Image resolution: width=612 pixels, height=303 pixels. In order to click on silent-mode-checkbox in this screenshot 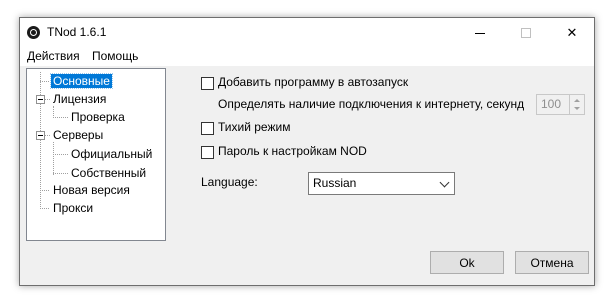, I will do `click(207, 128)`.